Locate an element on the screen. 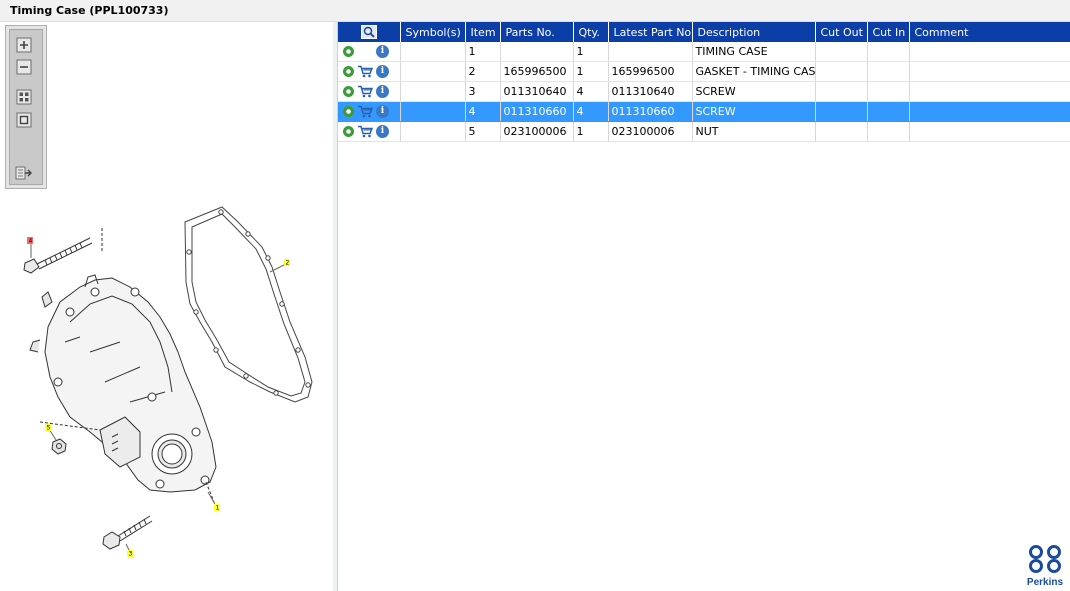  svg-text: 1 is located at coordinates (218, 508).